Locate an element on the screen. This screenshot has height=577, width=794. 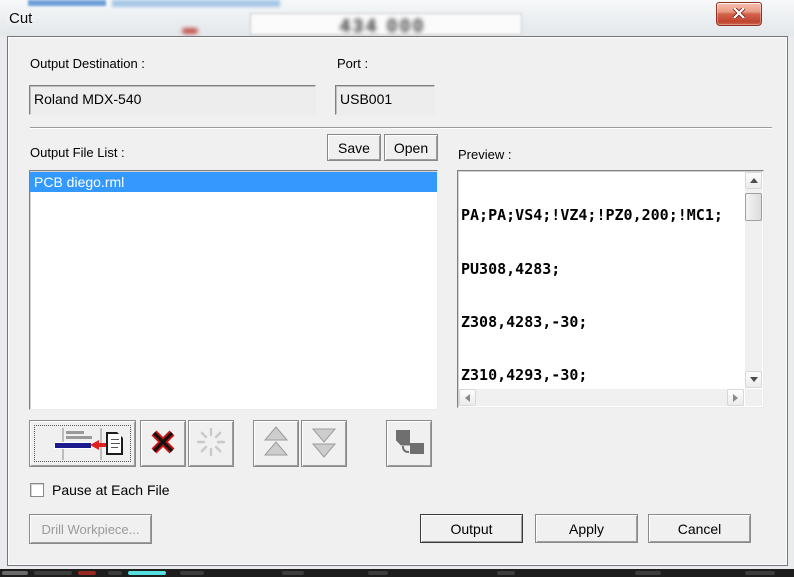
double-down-arrow-icon is located at coordinates (324, 443).